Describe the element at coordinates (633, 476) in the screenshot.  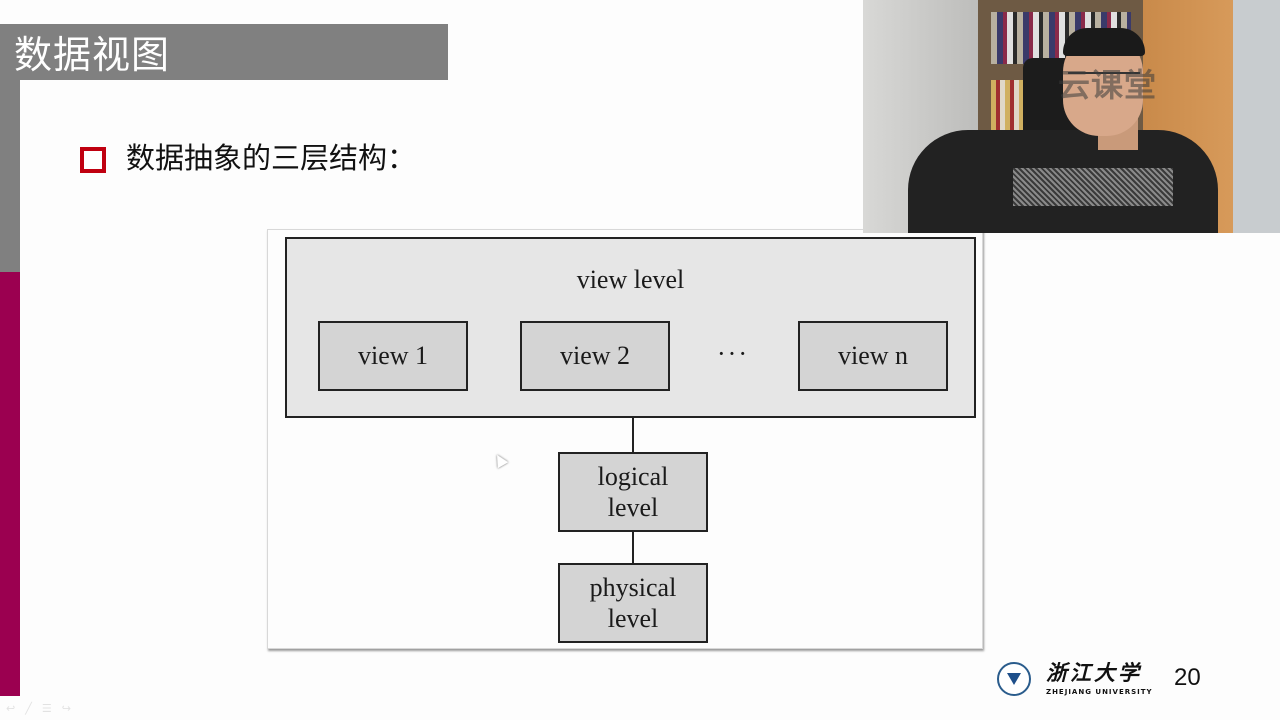
I see `logical-level-line1: logical` at that location.